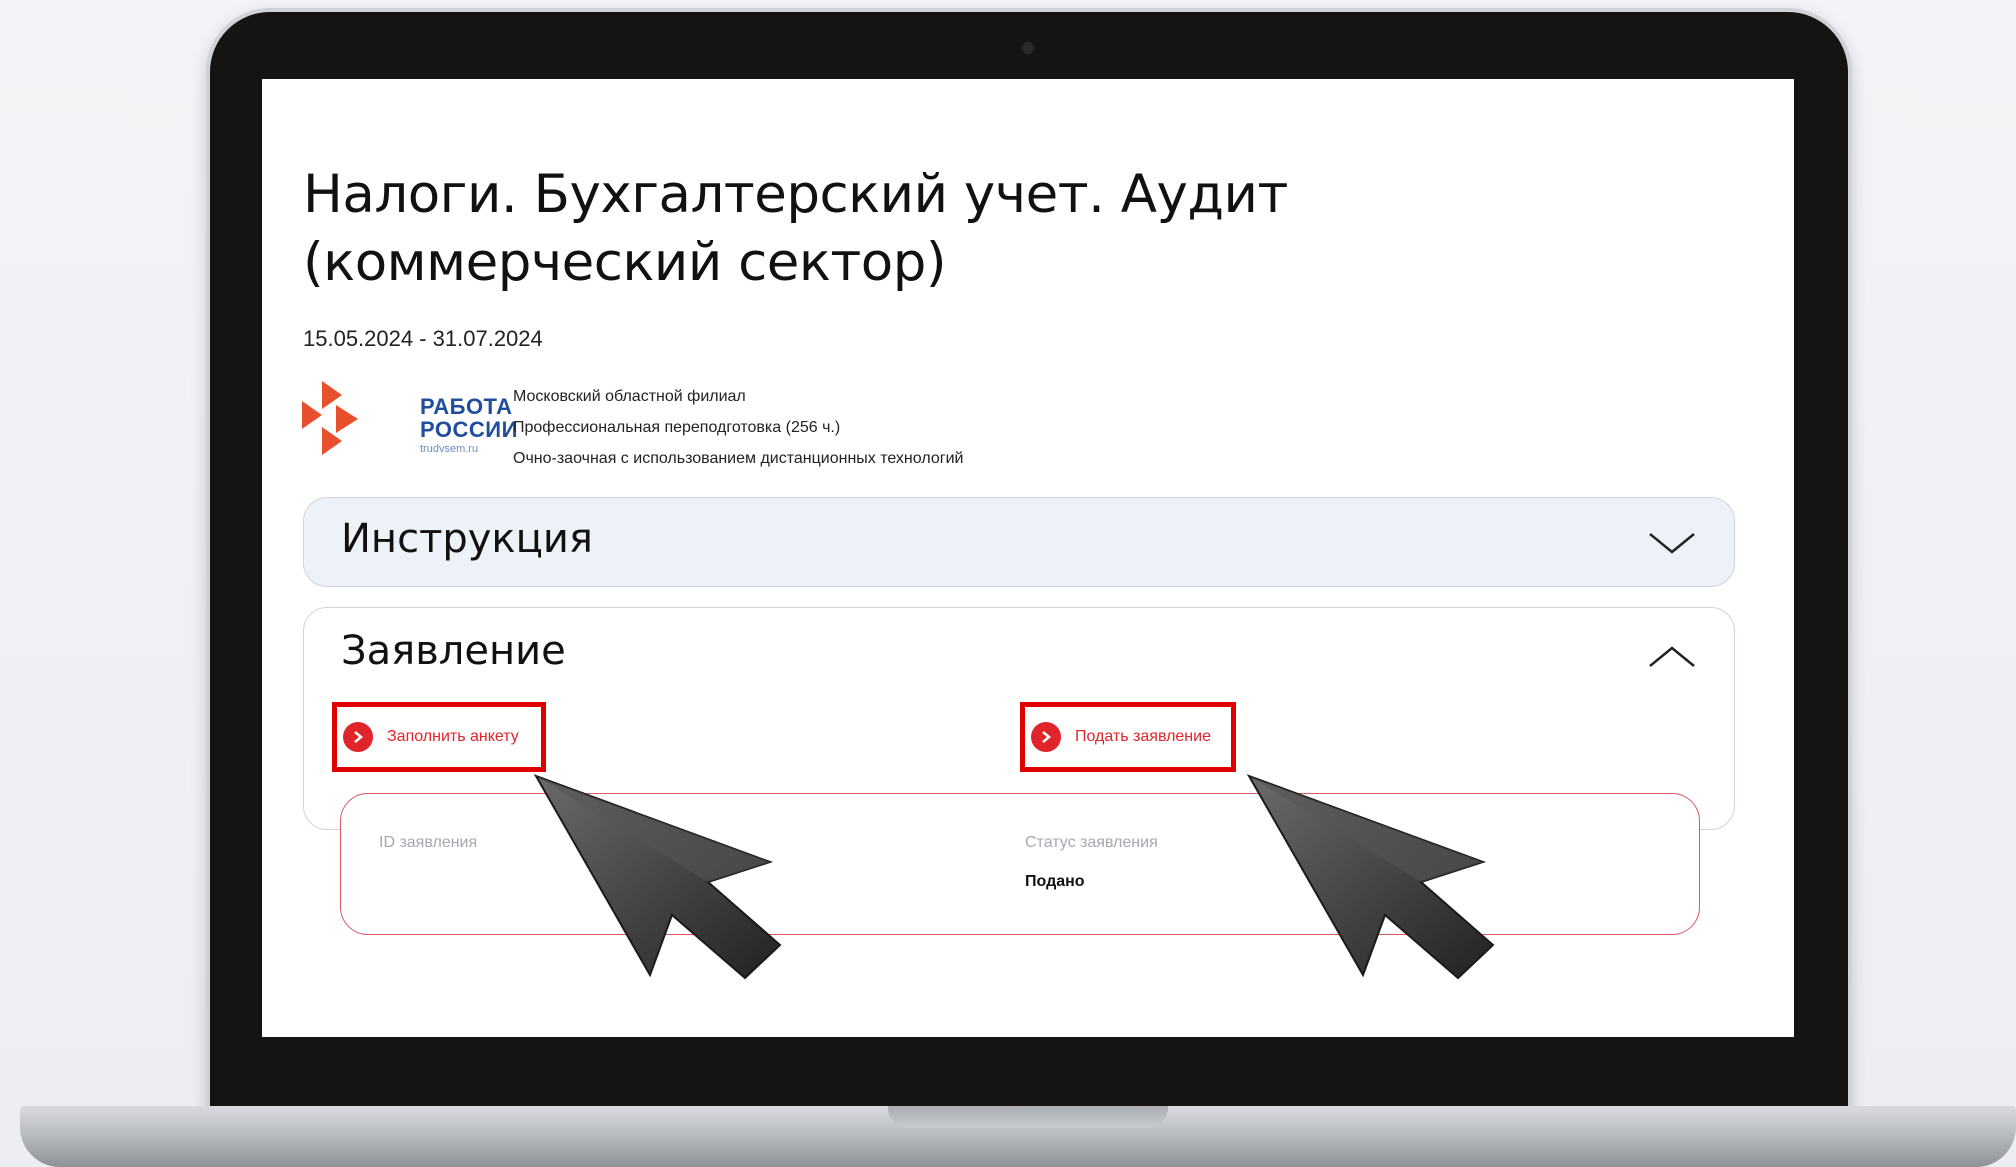 Image resolution: width=2016 pixels, height=1167 pixels. What do you see at coordinates (677, 427) in the screenshot?
I see `meta-program: Профессиональная переподготовка (256 ч.)` at bounding box center [677, 427].